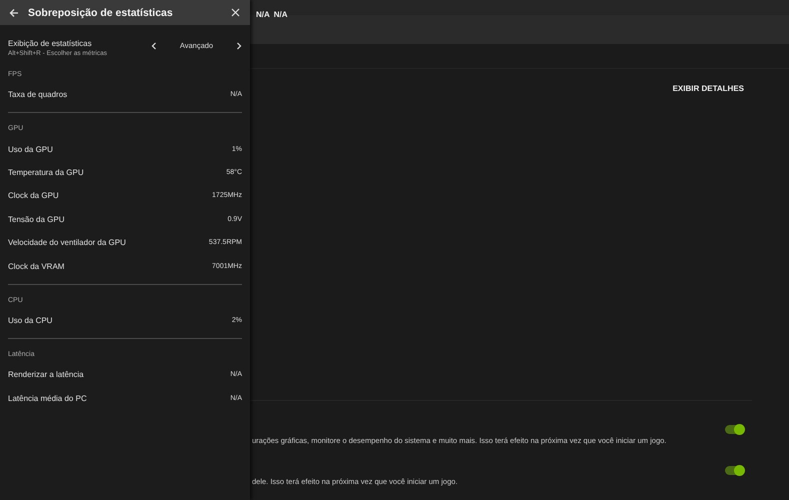  What do you see at coordinates (38, 95) in the screenshot?
I see `metric-label: Taxa de quadros` at bounding box center [38, 95].